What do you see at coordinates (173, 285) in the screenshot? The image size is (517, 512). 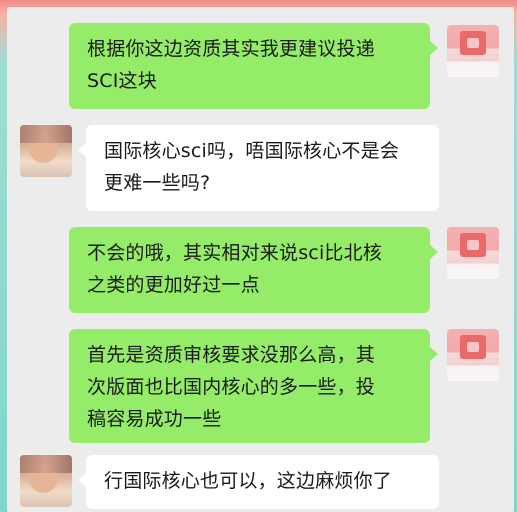 I see `message-line: 之类的更加好过一点` at bounding box center [173, 285].